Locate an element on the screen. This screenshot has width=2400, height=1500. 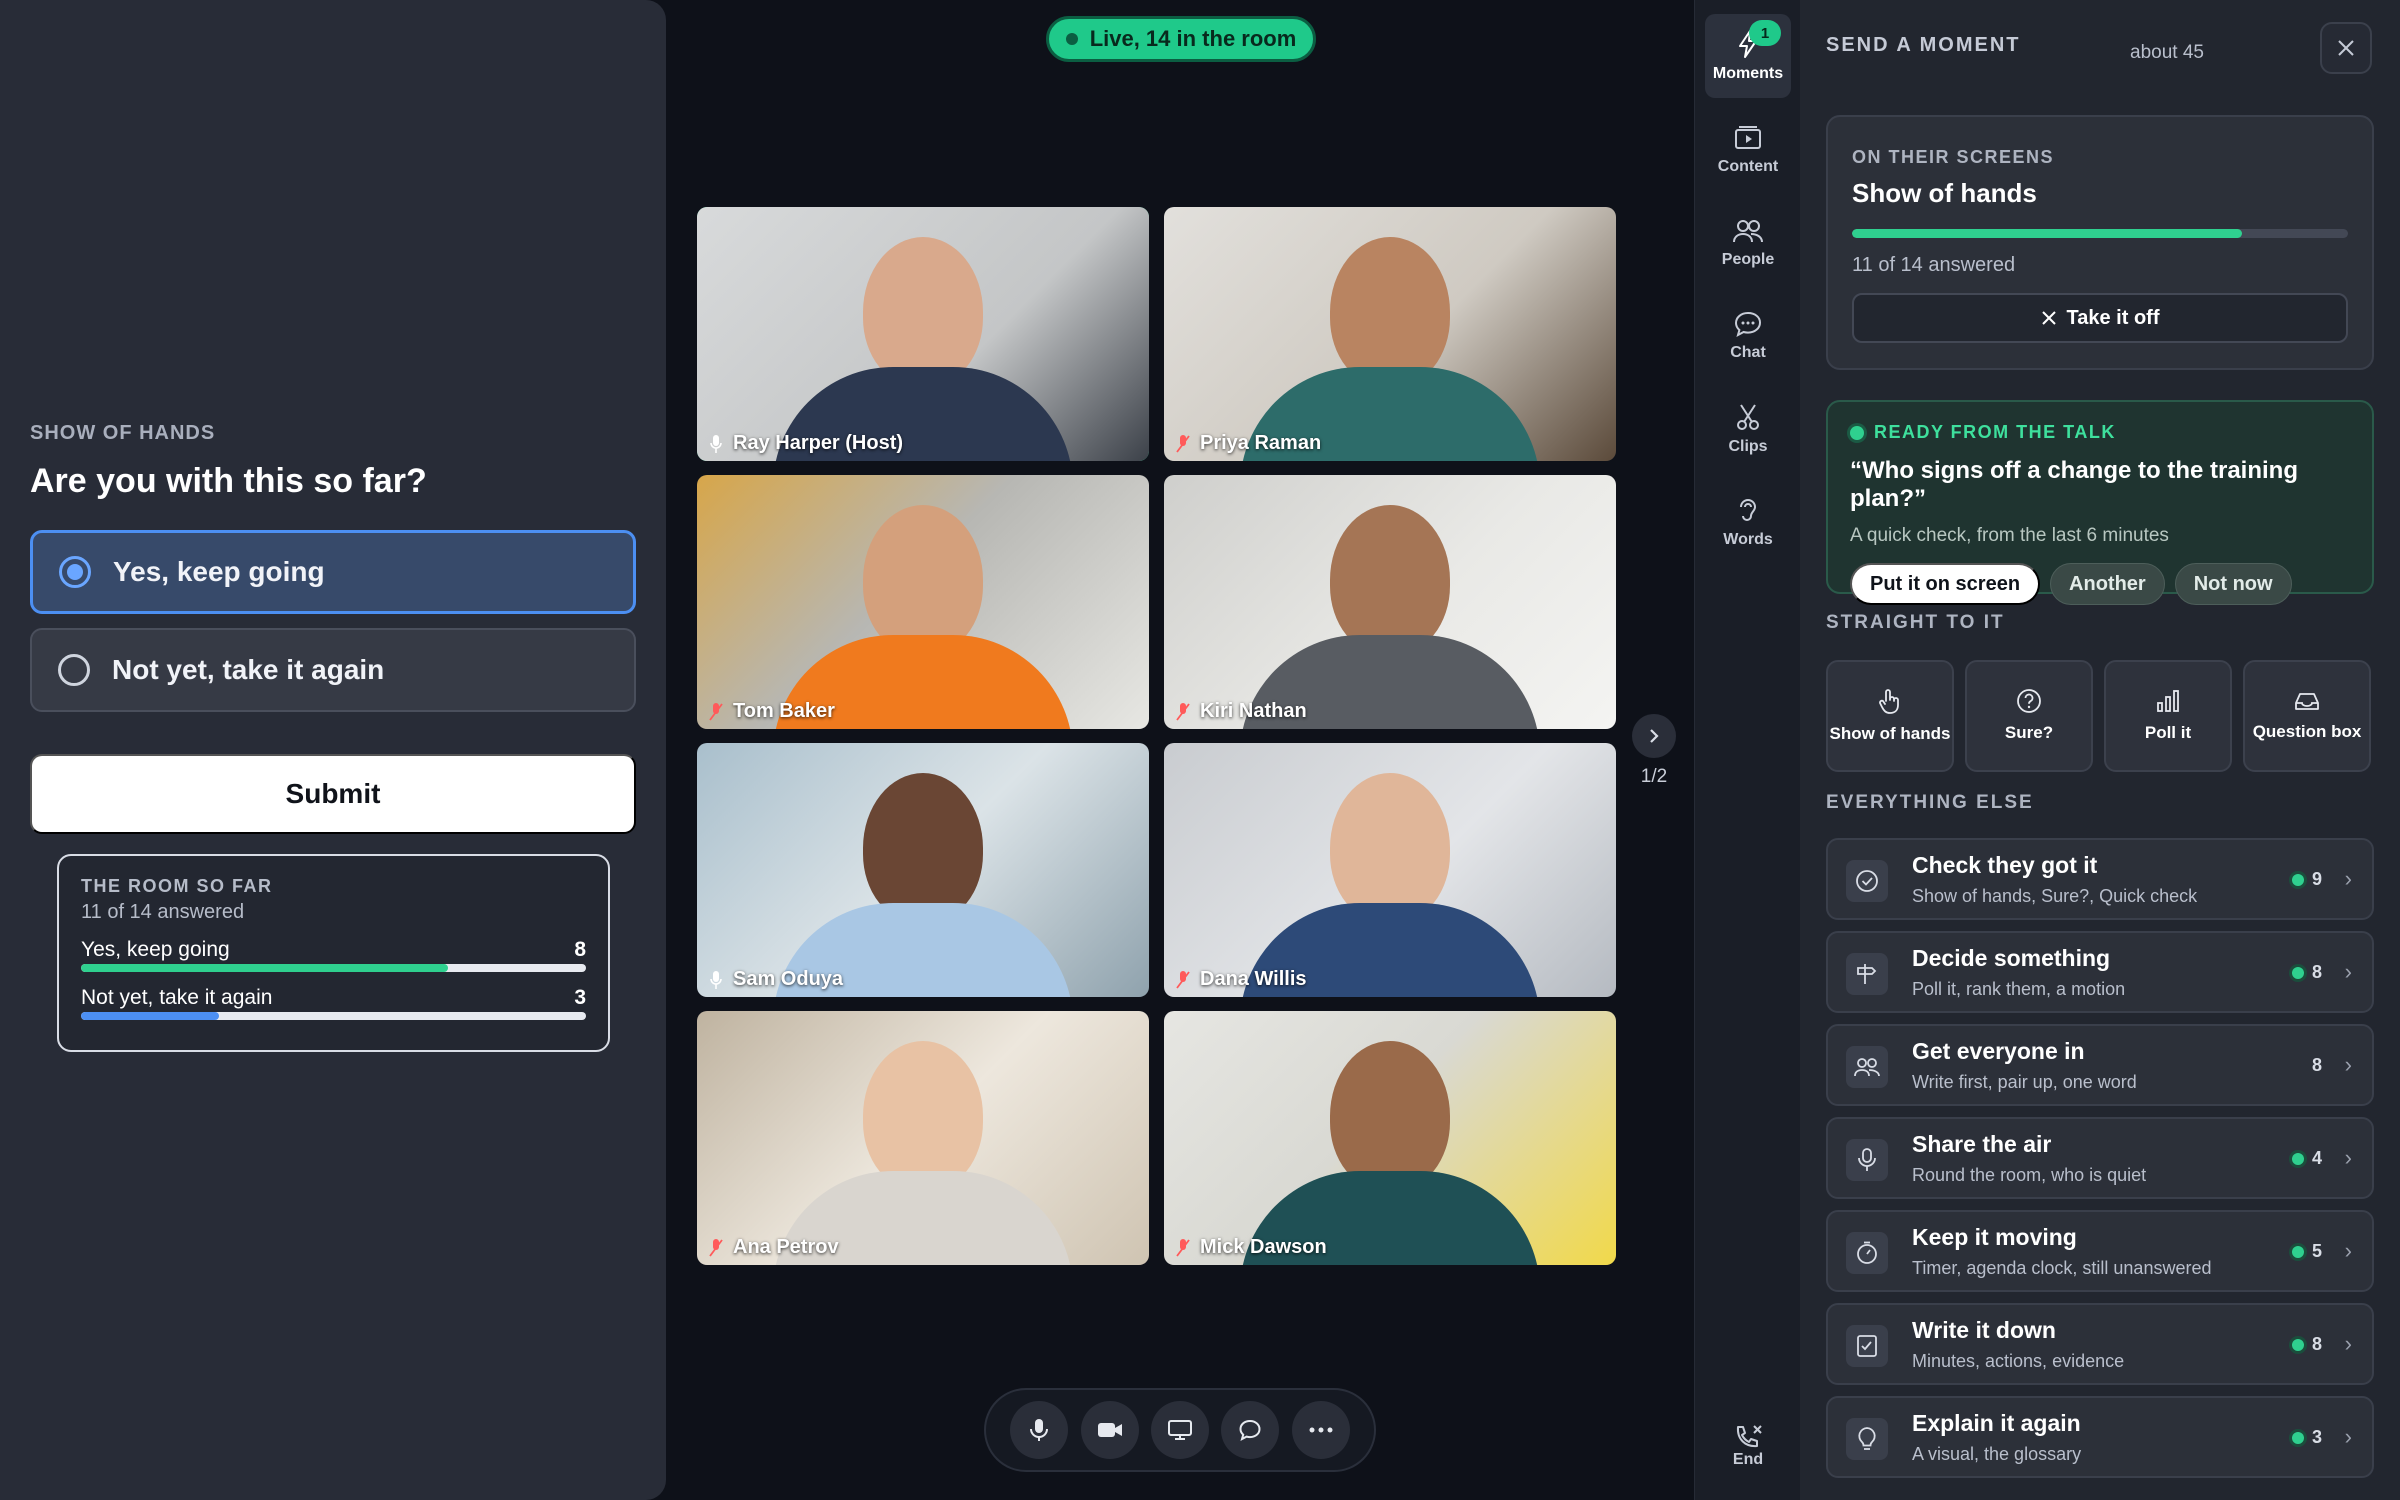
li-title: Keep it moving is located at coordinates (1994, 1237).